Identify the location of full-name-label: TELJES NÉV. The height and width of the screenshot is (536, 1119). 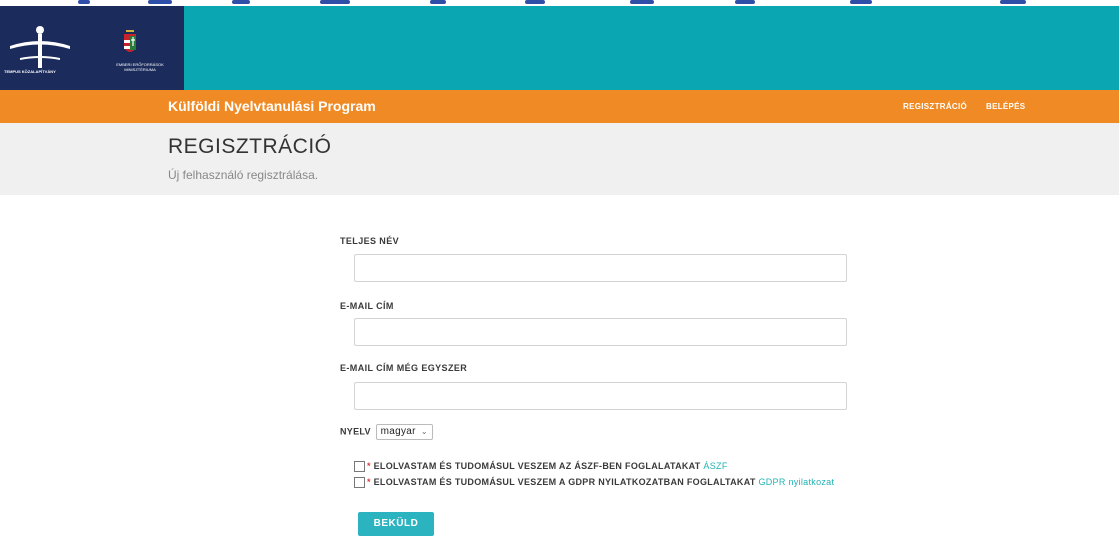
(370, 241).